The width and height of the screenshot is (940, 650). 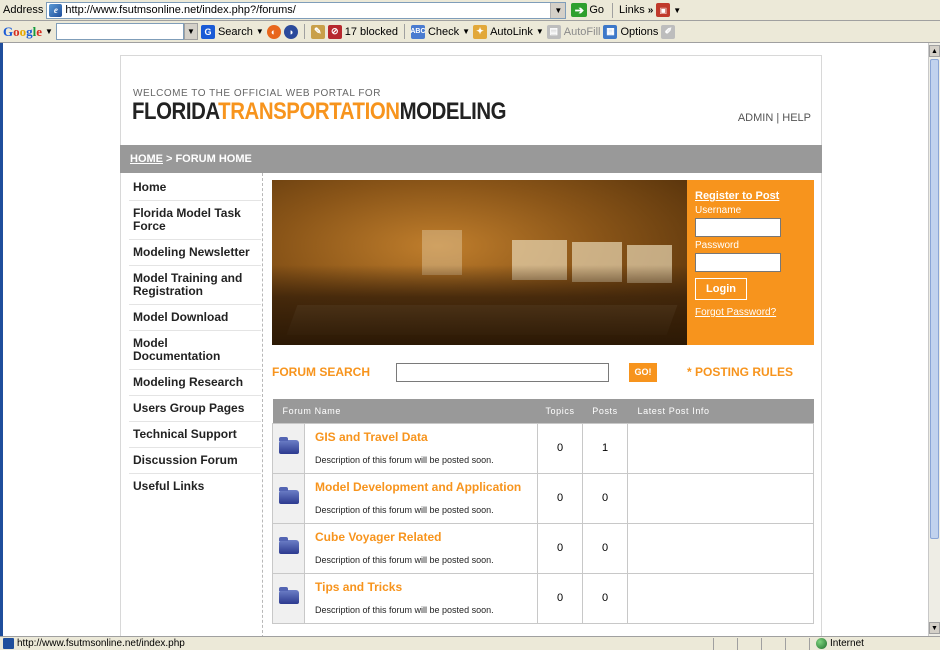 I want to click on forgot-password-link: Forgot Password?, so click(x=750, y=312).